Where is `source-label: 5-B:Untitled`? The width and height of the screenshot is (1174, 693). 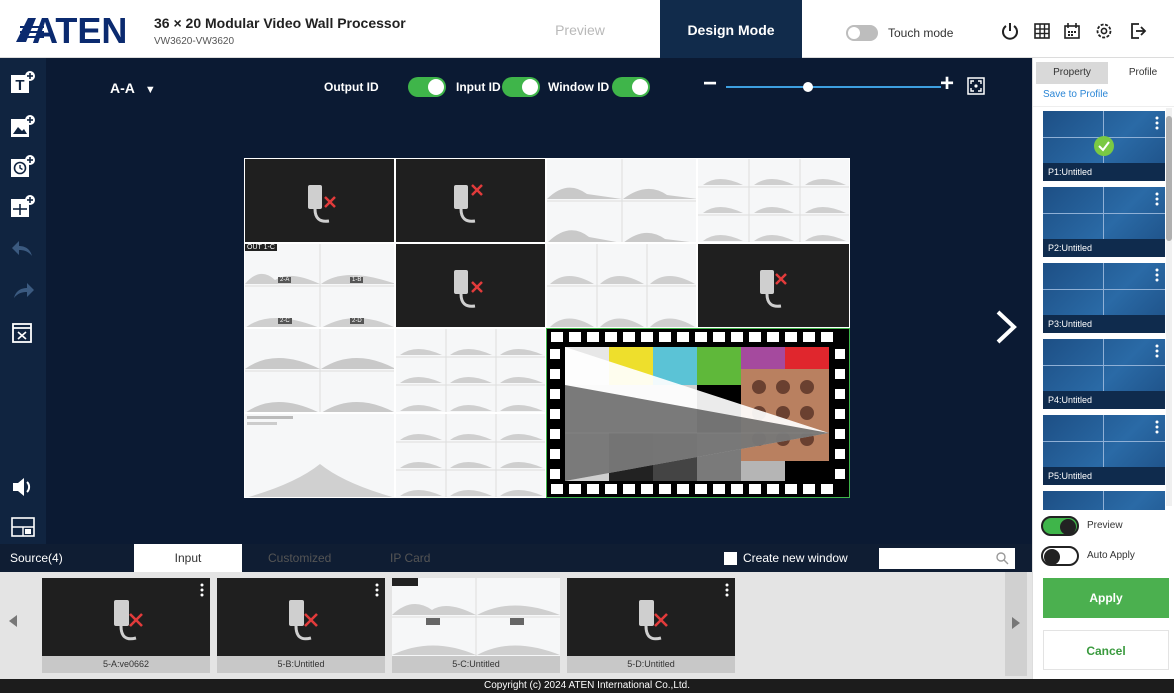 source-label: 5-B:Untitled is located at coordinates (301, 664).